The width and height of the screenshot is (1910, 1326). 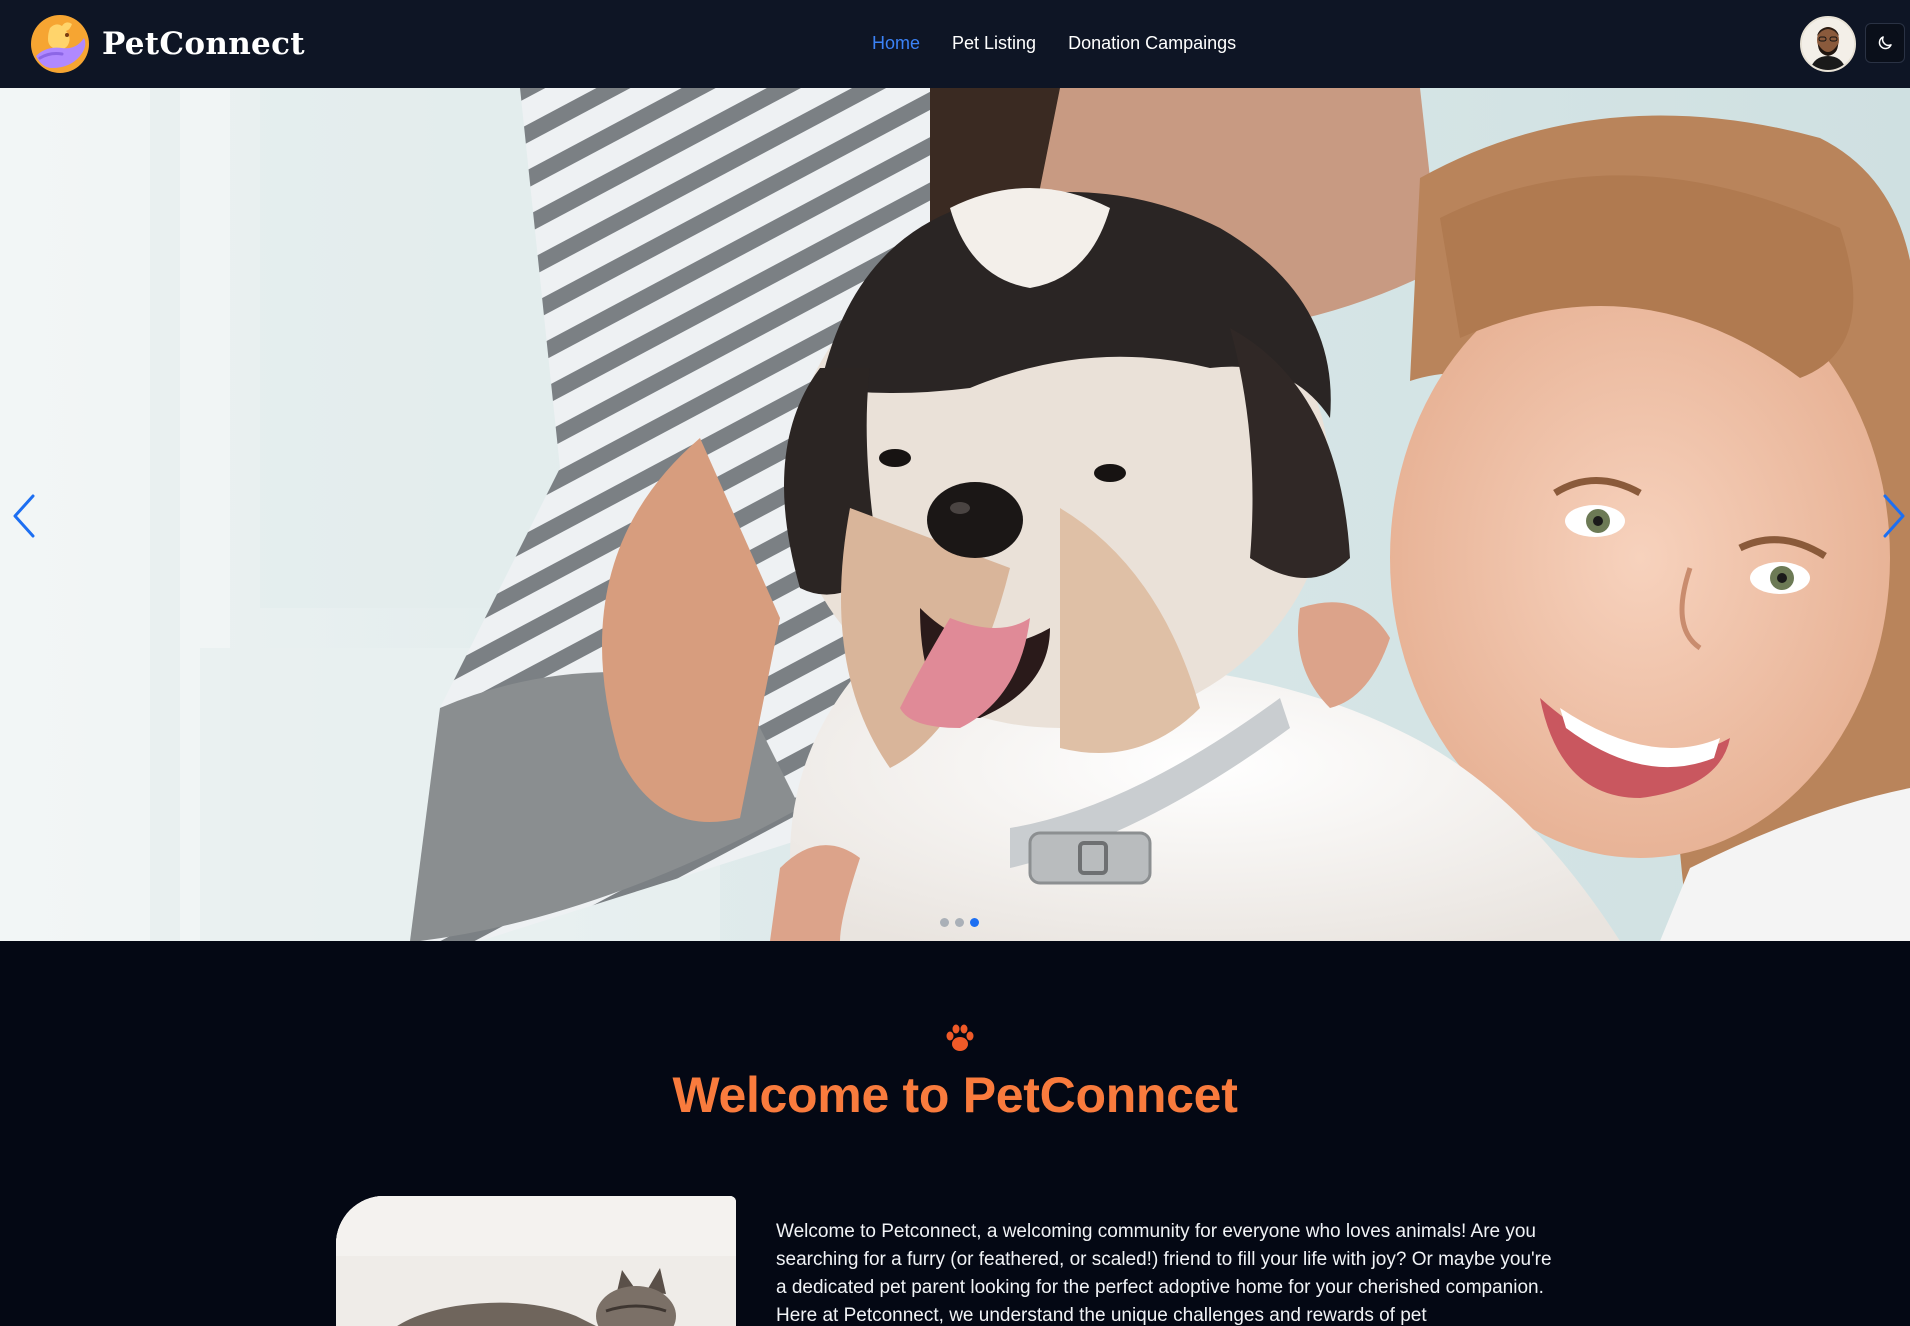 What do you see at coordinates (960, 1037) in the screenshot?
I see `paw-icon` at bounding box center [960, 1037].